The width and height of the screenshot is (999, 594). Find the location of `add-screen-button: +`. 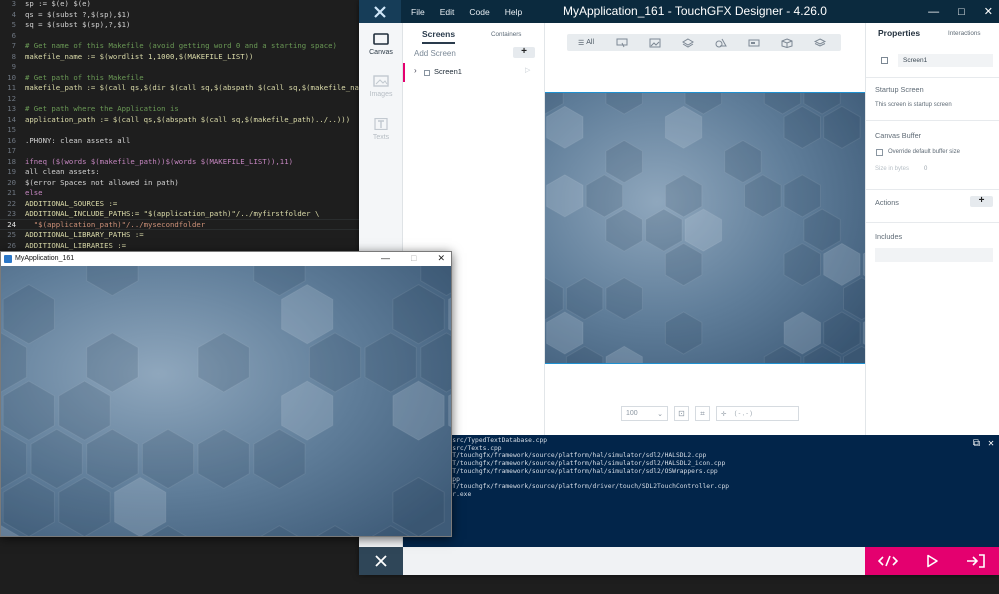

add-screen-button: + is located at coordinates (524, 52).